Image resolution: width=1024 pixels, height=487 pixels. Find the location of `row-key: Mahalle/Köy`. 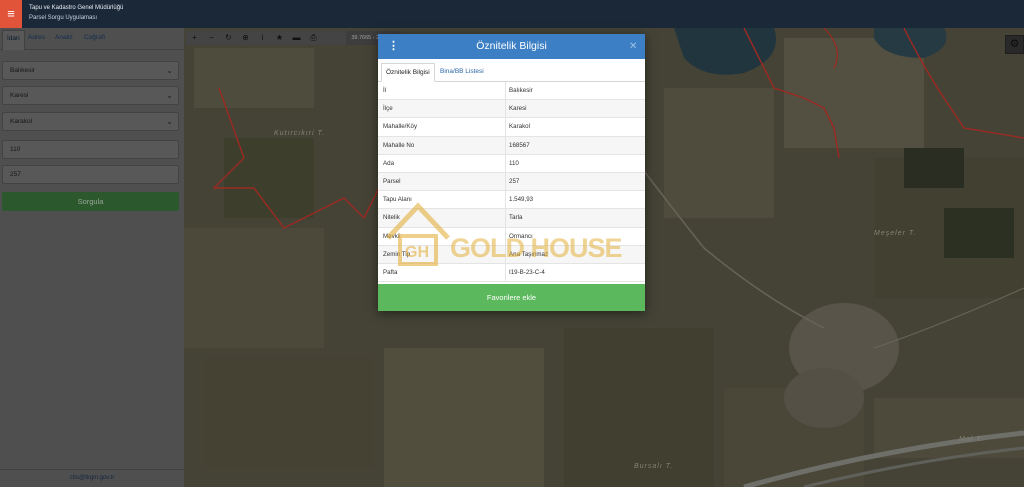

row-key: Mahalle/Köy is located at coordinates (400, 127).